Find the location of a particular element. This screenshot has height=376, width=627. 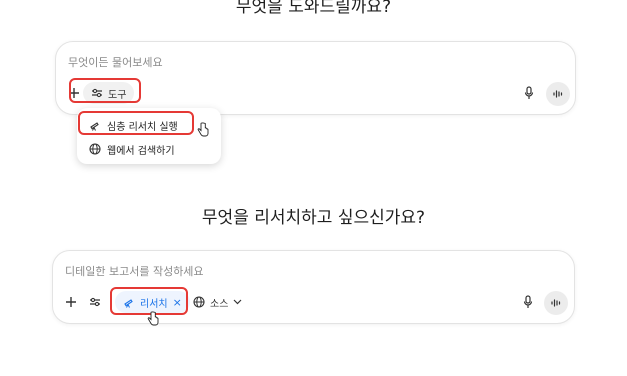

add-icon is located at coordinates (71, 302).